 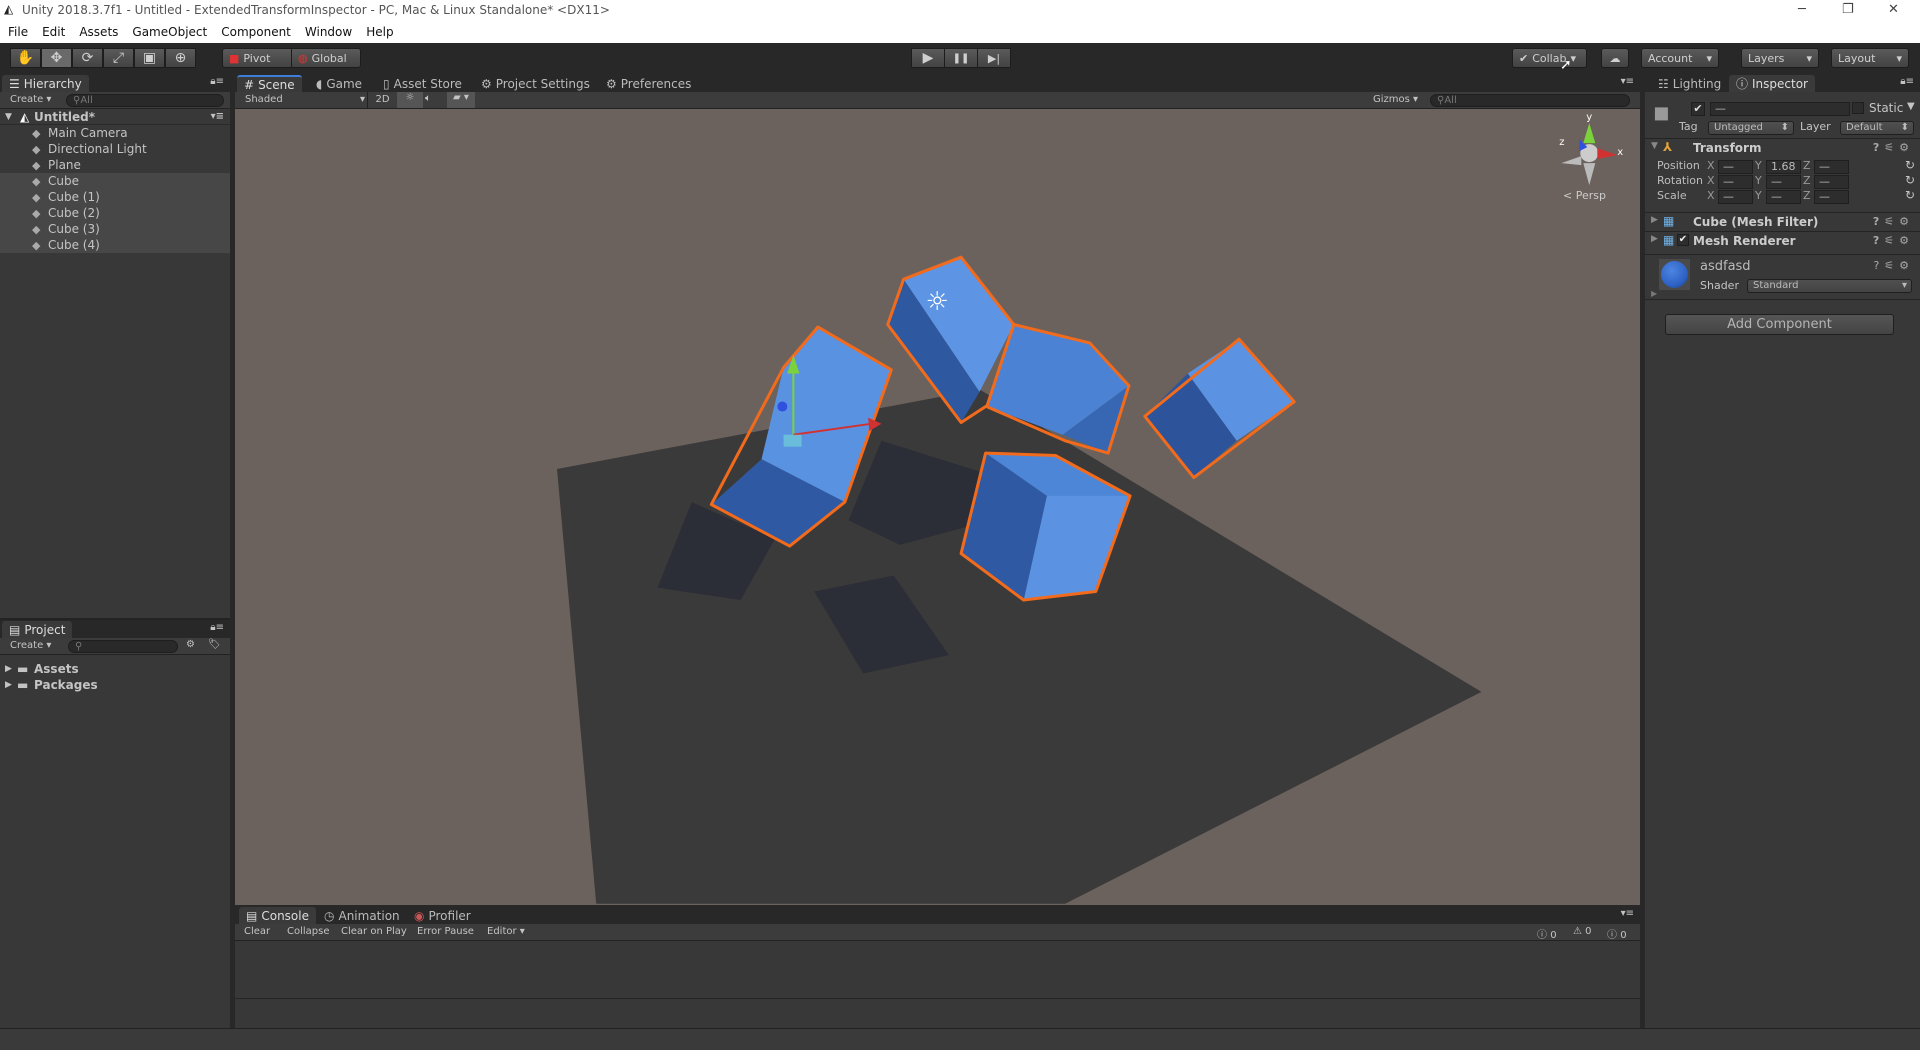 What do you see at coordinates (18, 32) in the screenshot?
I see `menu-file: File` at bounding box center [18, 32].